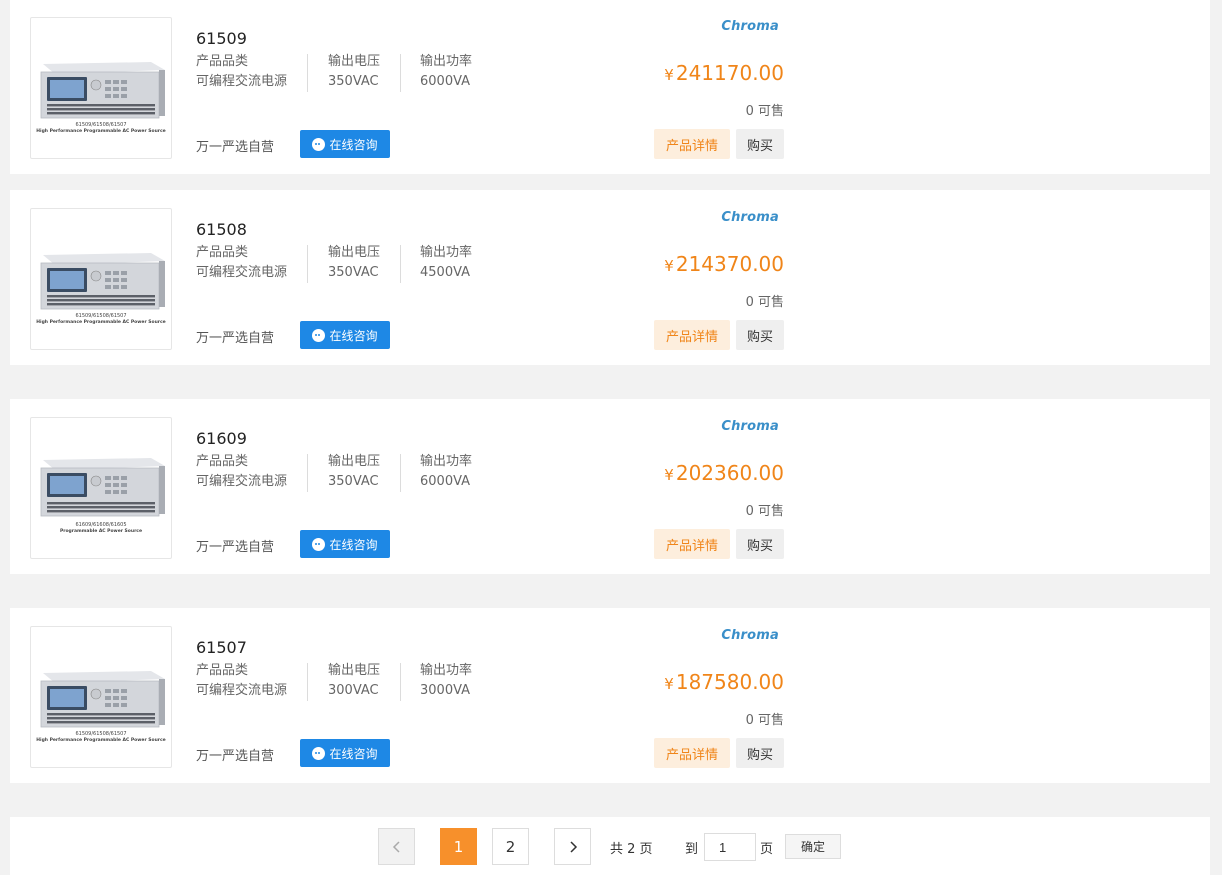 The height and width of the screenshot is (875, 1222). What do you see at coordinates (458, 846) in the screenshot?
I see `page-1-button: 1` at bounding box center [458, 846].